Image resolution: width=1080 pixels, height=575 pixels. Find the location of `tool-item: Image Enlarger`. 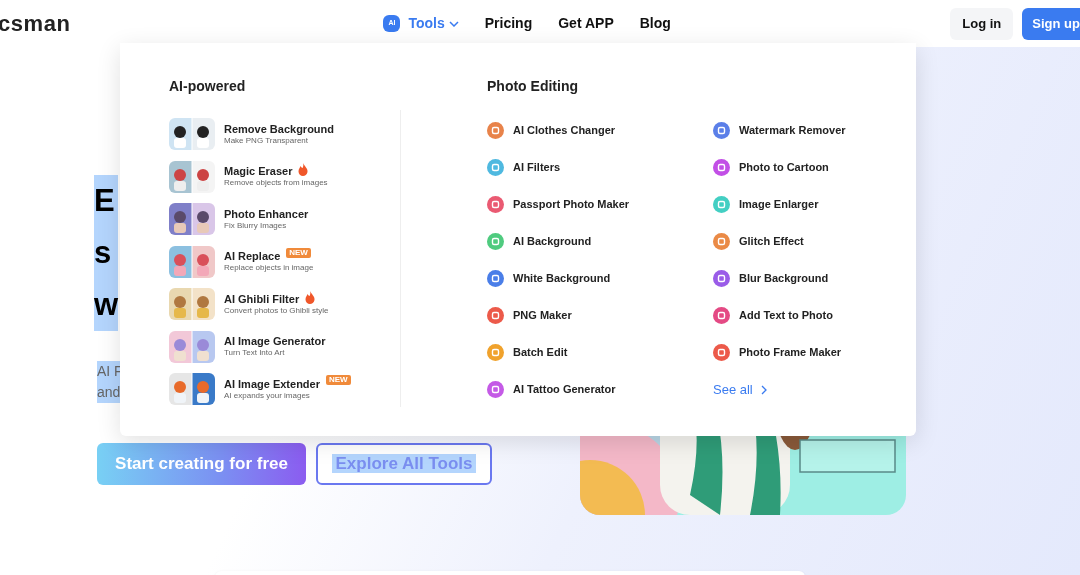

tool-item: Image Enlarger is located at coordinates (809, 204).